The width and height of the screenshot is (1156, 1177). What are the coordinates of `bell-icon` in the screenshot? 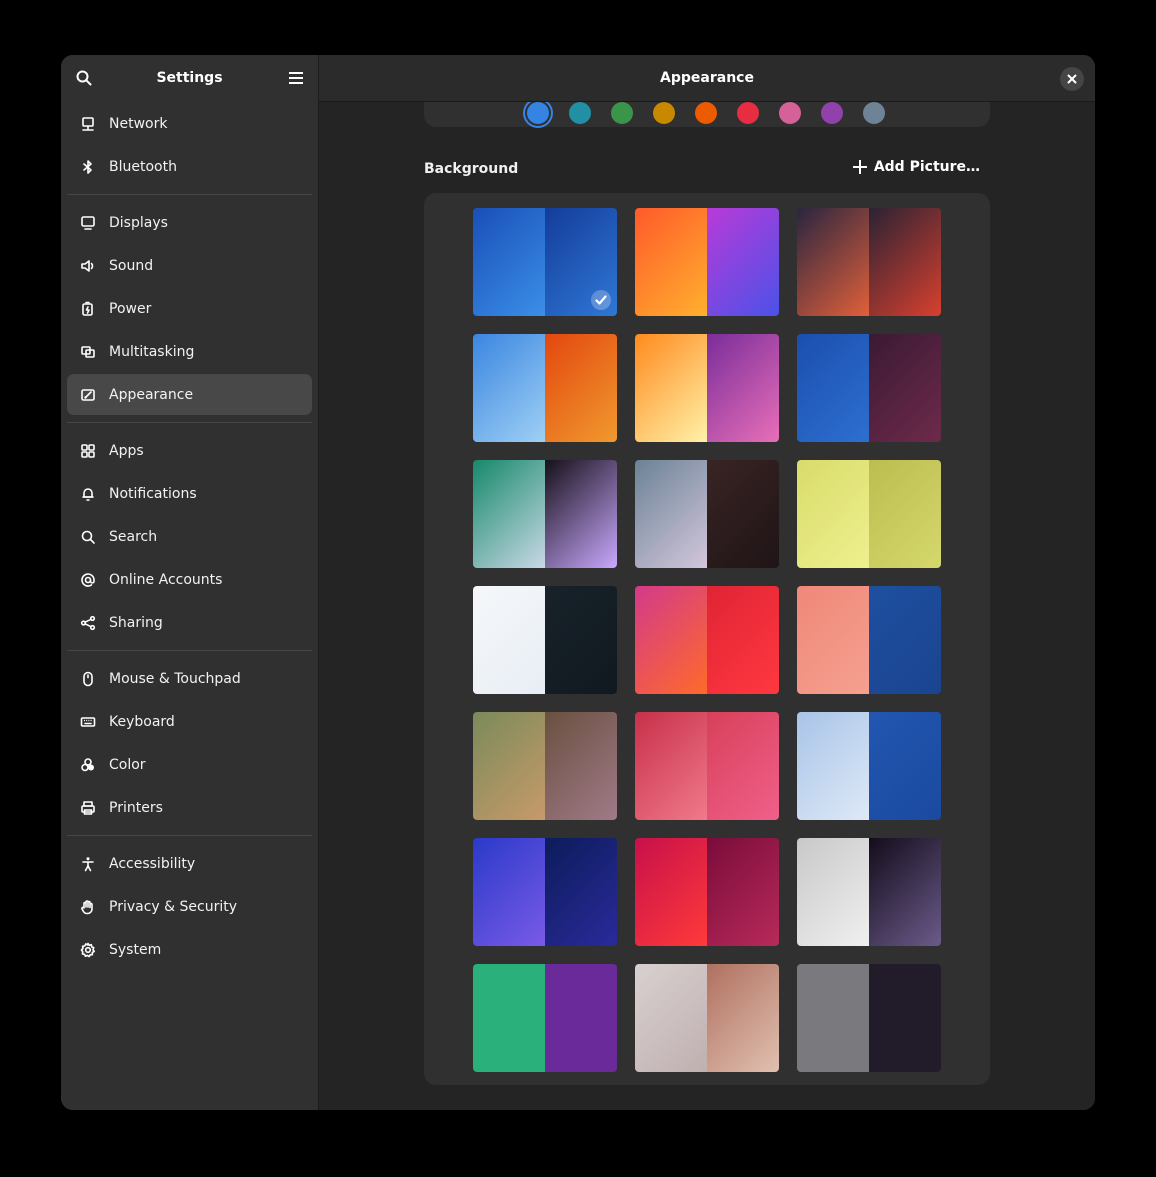 It's located at (88, 494).